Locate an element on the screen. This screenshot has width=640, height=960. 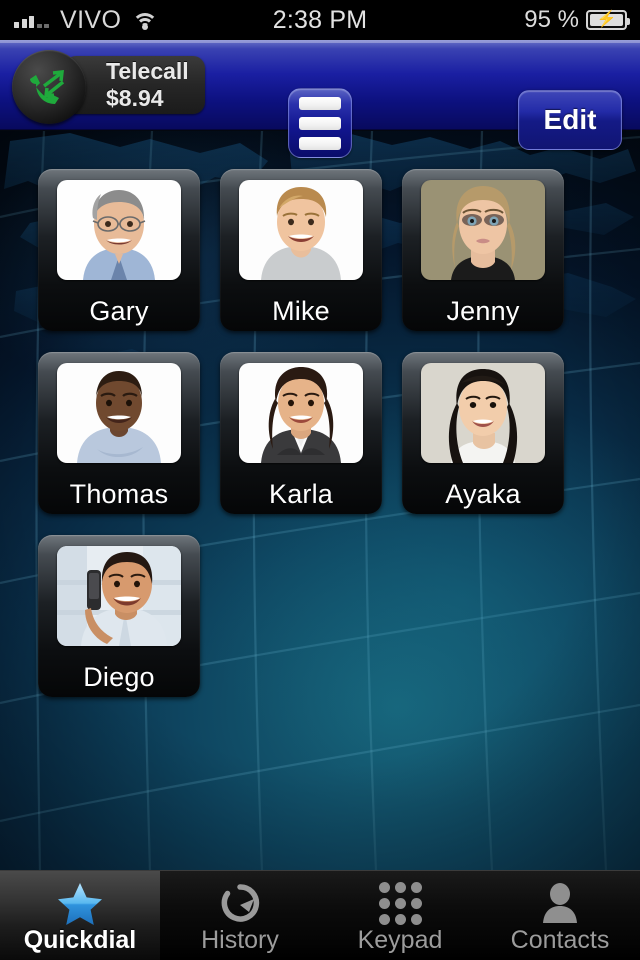
refresh-clock-icon is located at coordinates (240, 903).